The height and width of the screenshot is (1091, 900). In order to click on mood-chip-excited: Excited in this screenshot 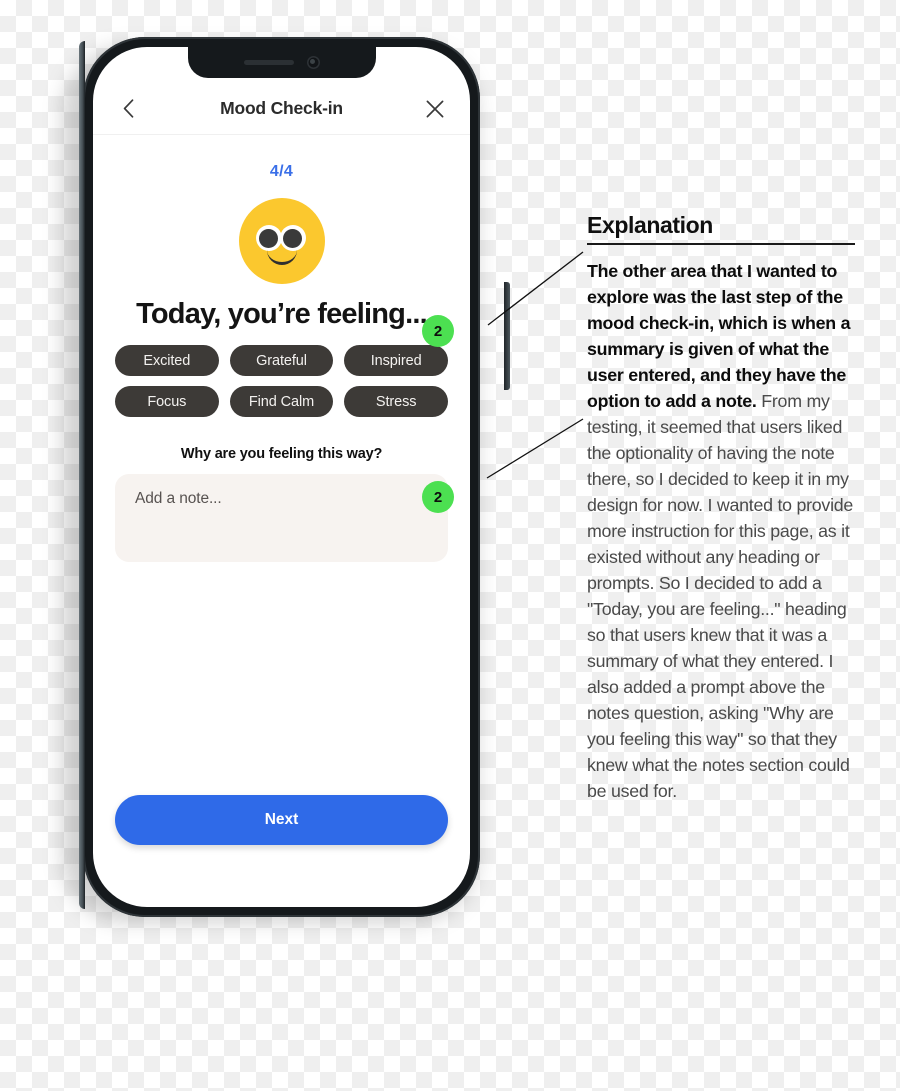, I will do `click(167, 360)`.